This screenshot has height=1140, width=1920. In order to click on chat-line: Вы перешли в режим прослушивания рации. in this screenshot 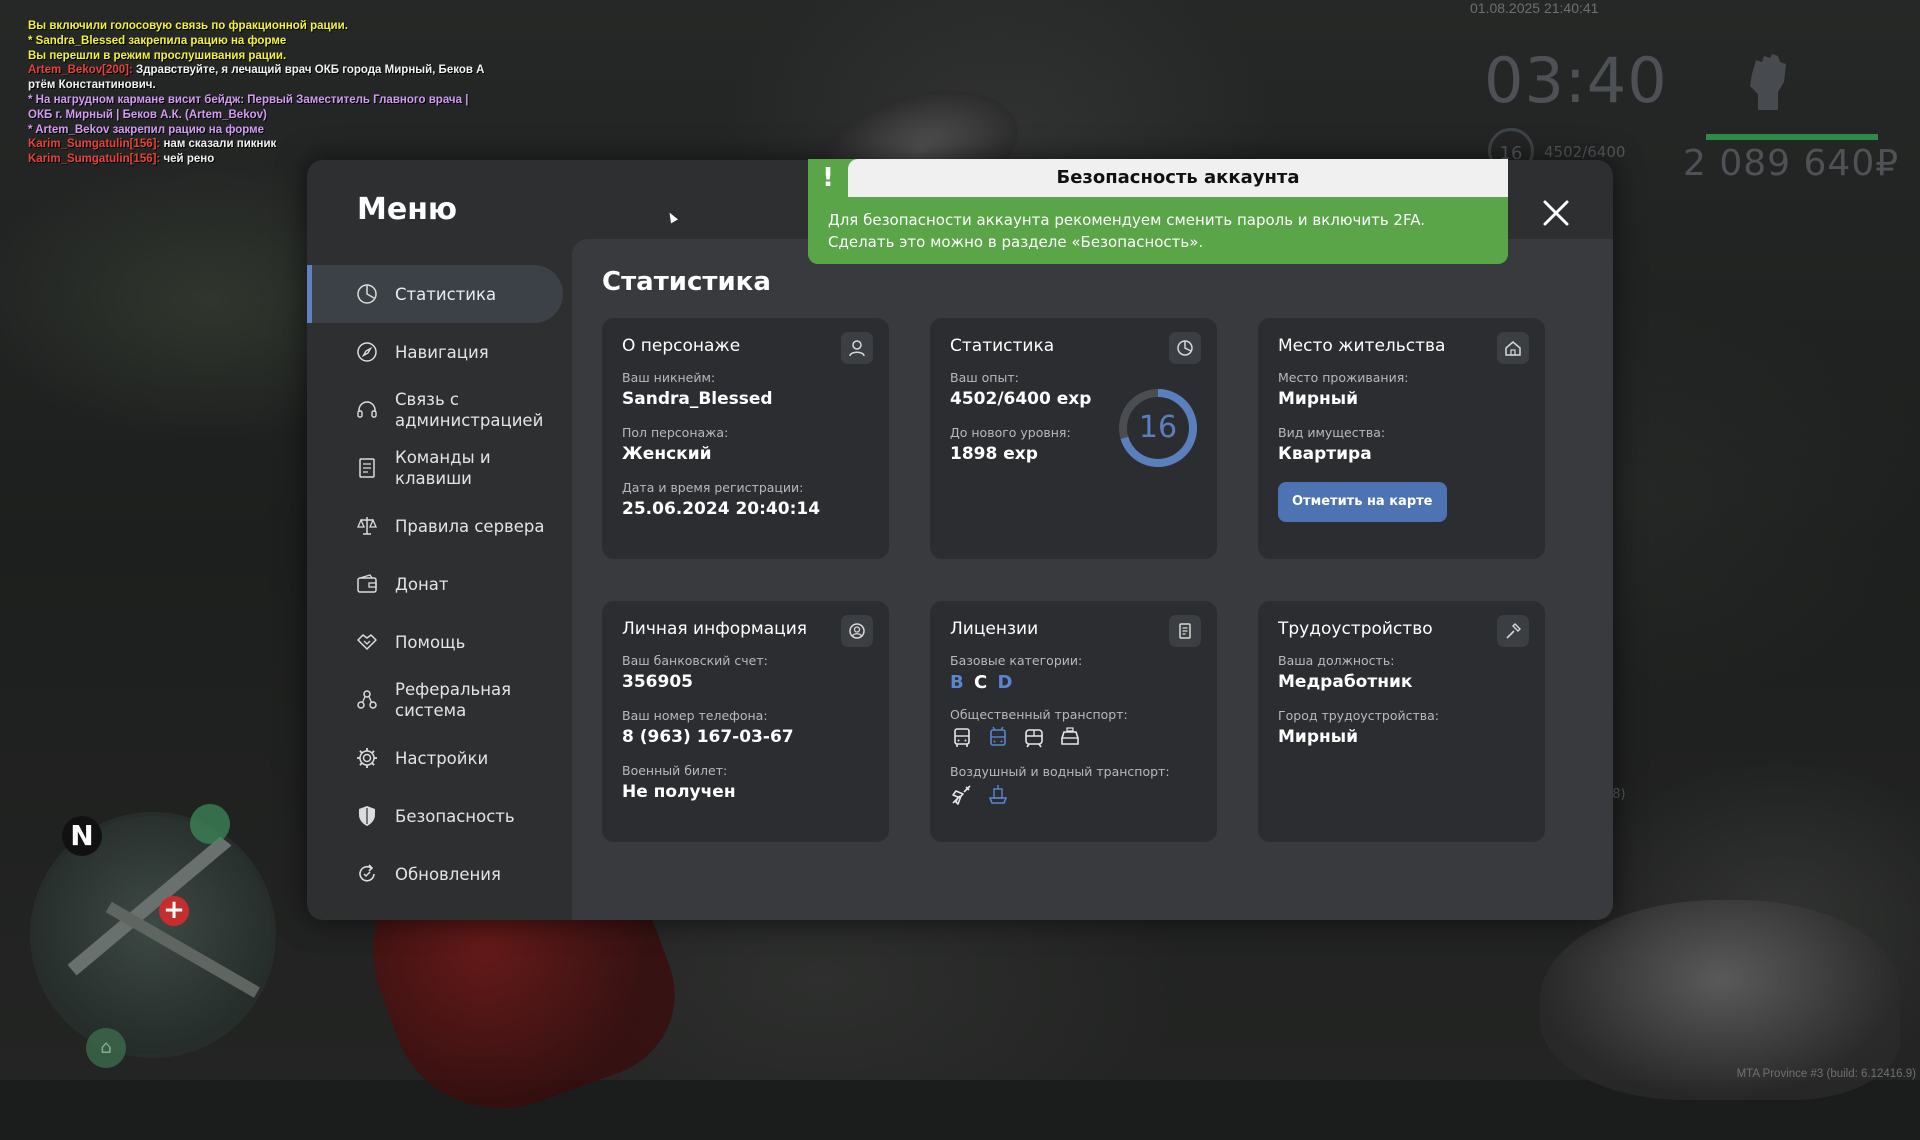, I will do `click(268, 56)`.